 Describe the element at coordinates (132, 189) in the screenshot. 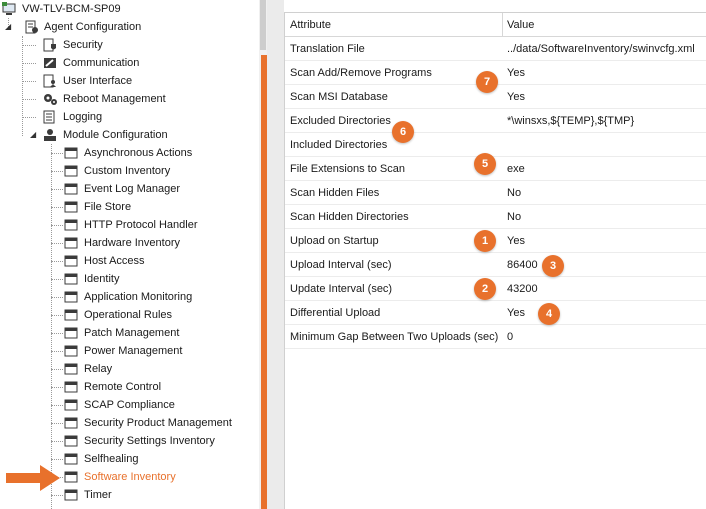

I see `tree-label: Event Log Manager` at that location.